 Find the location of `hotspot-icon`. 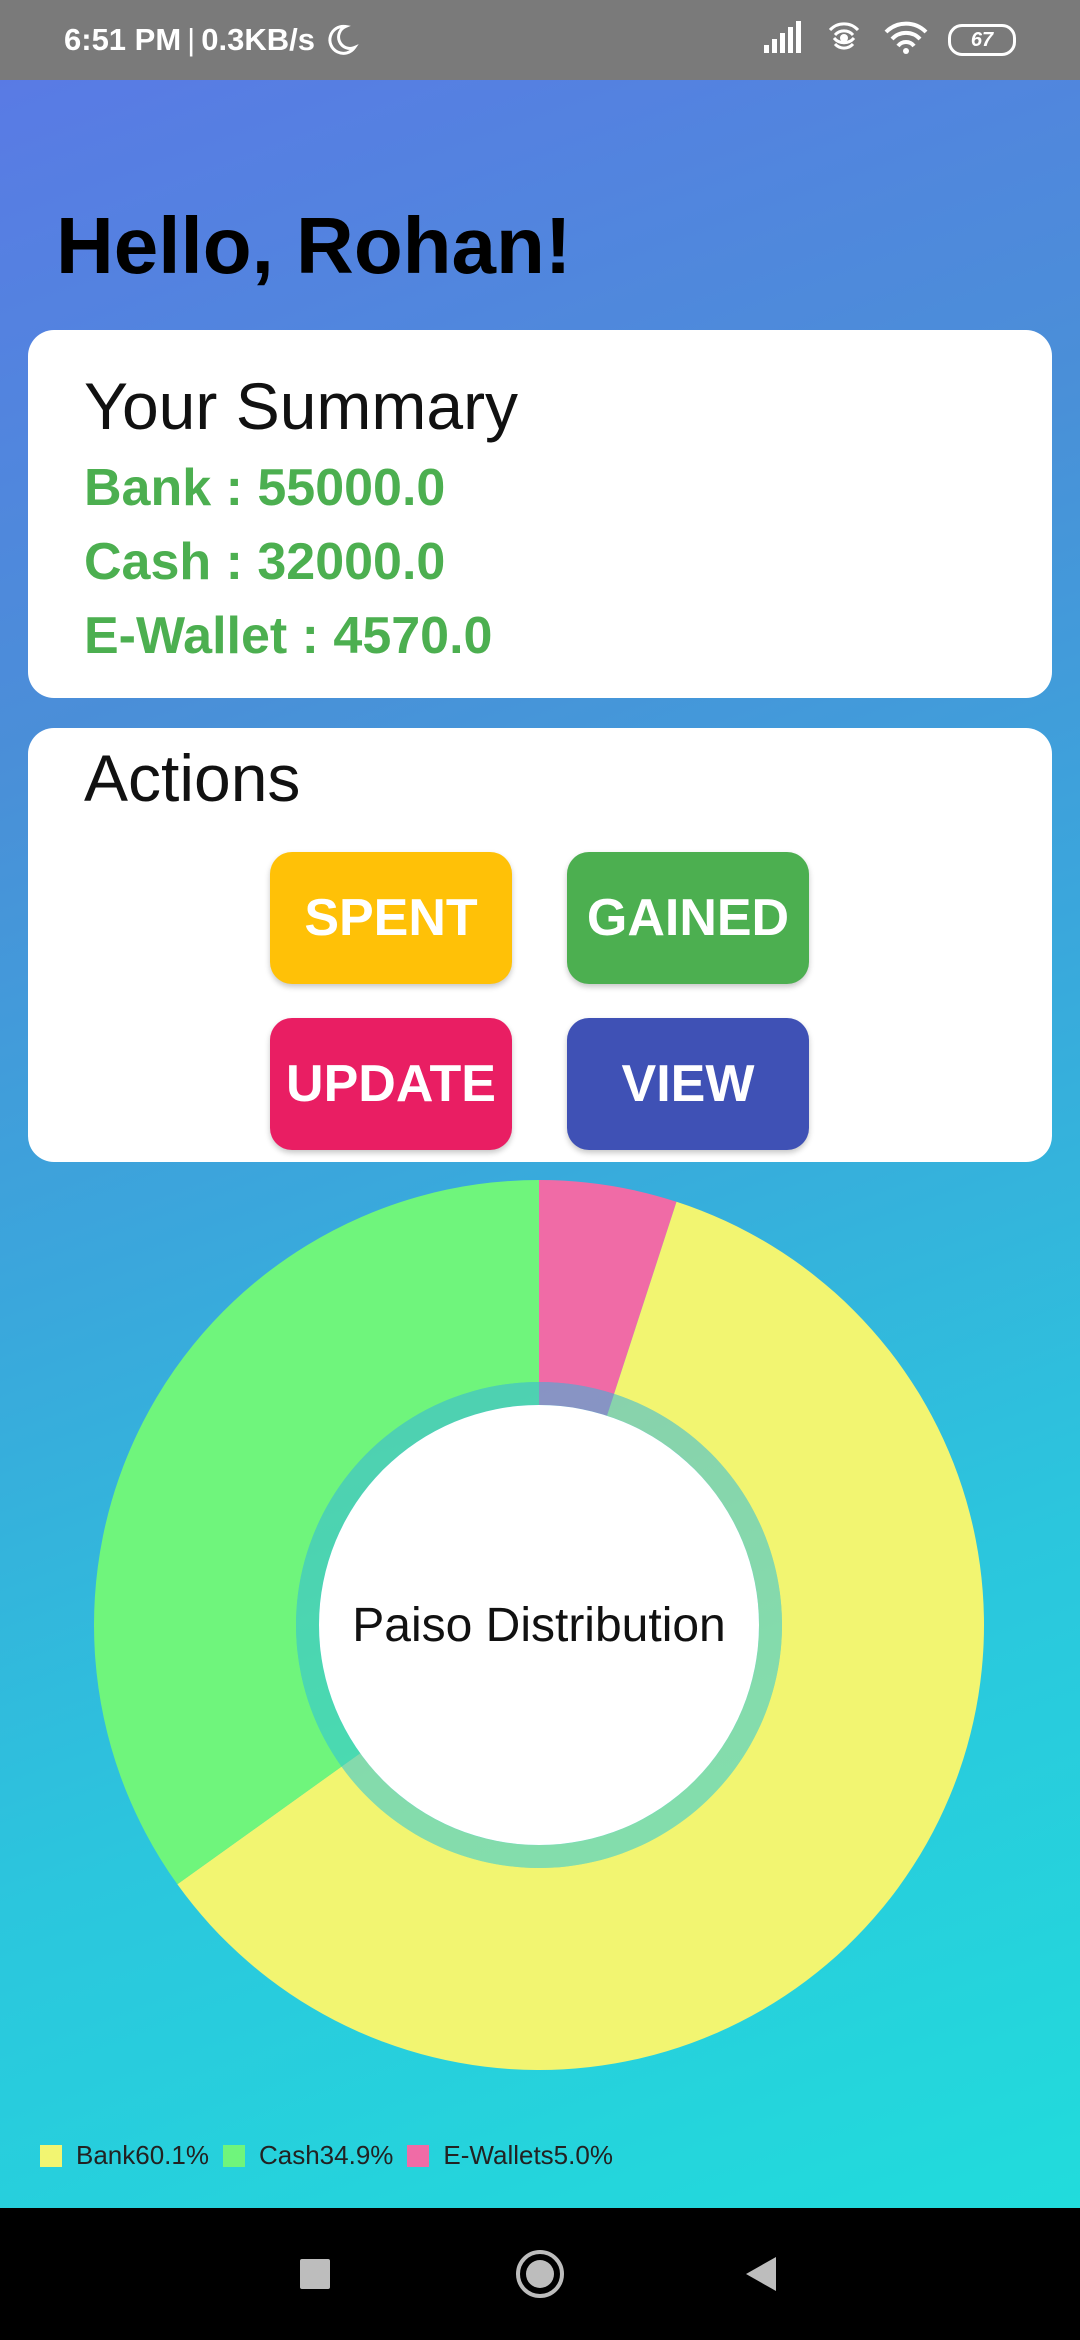

hotspot-icon is located at coordinates (844, 40).